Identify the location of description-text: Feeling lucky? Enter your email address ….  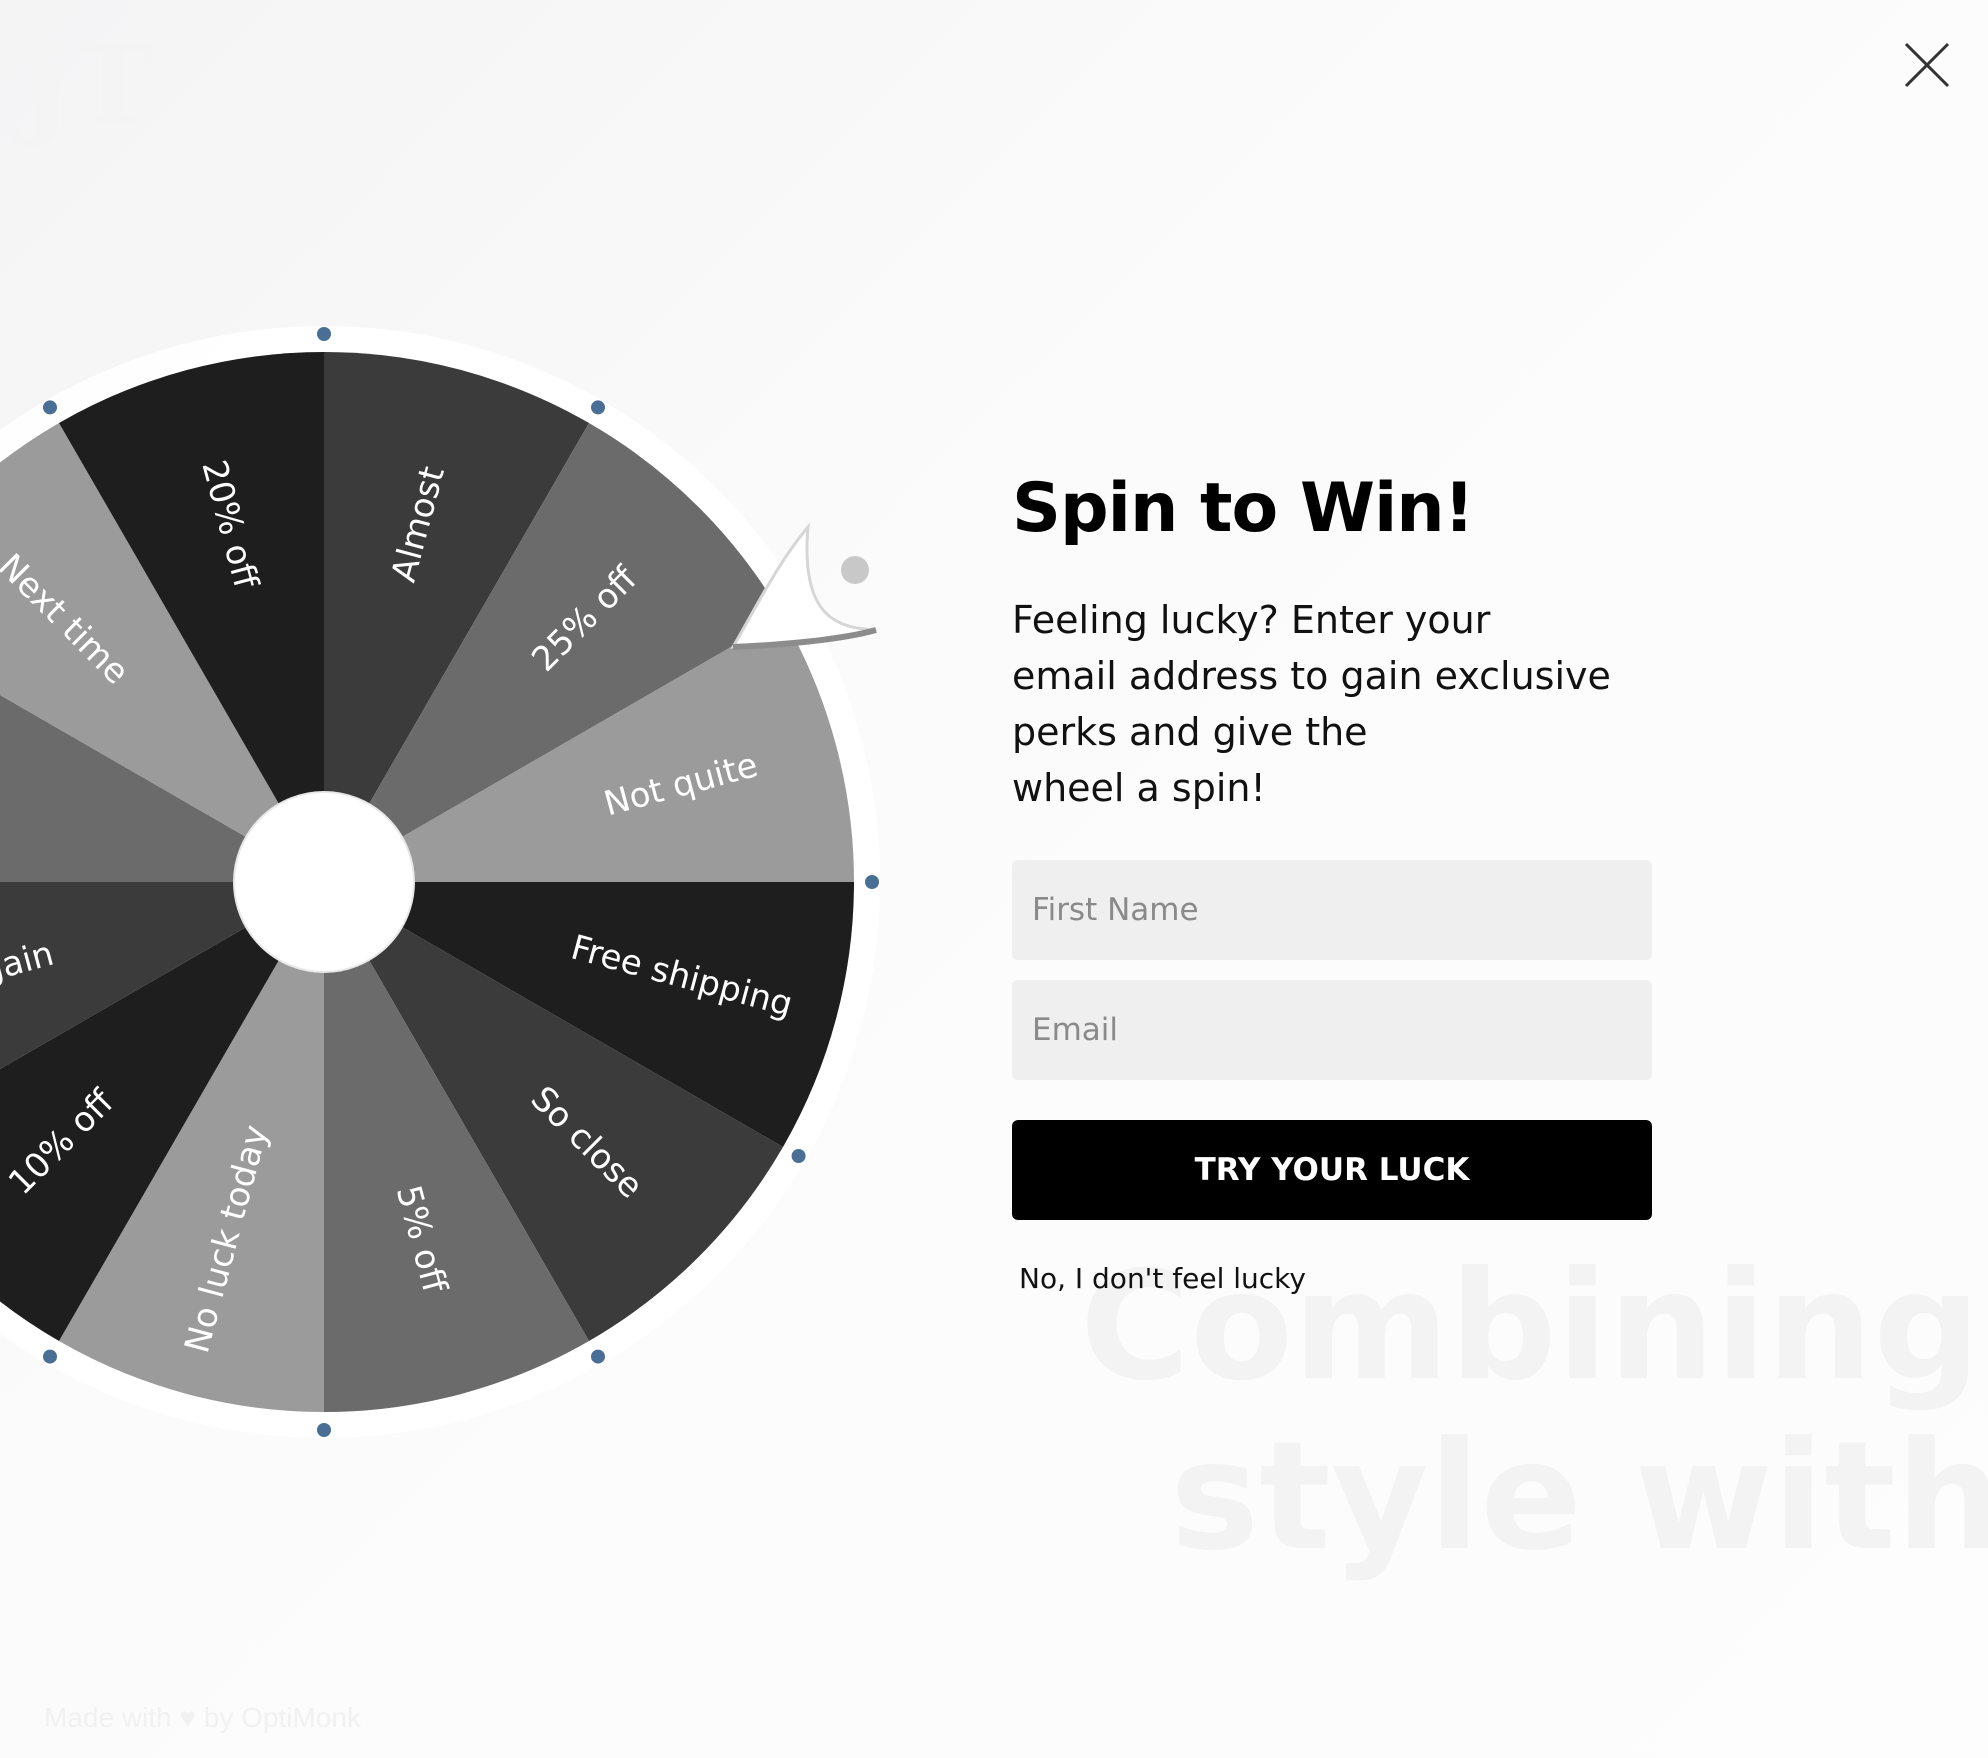
(1311, 703).